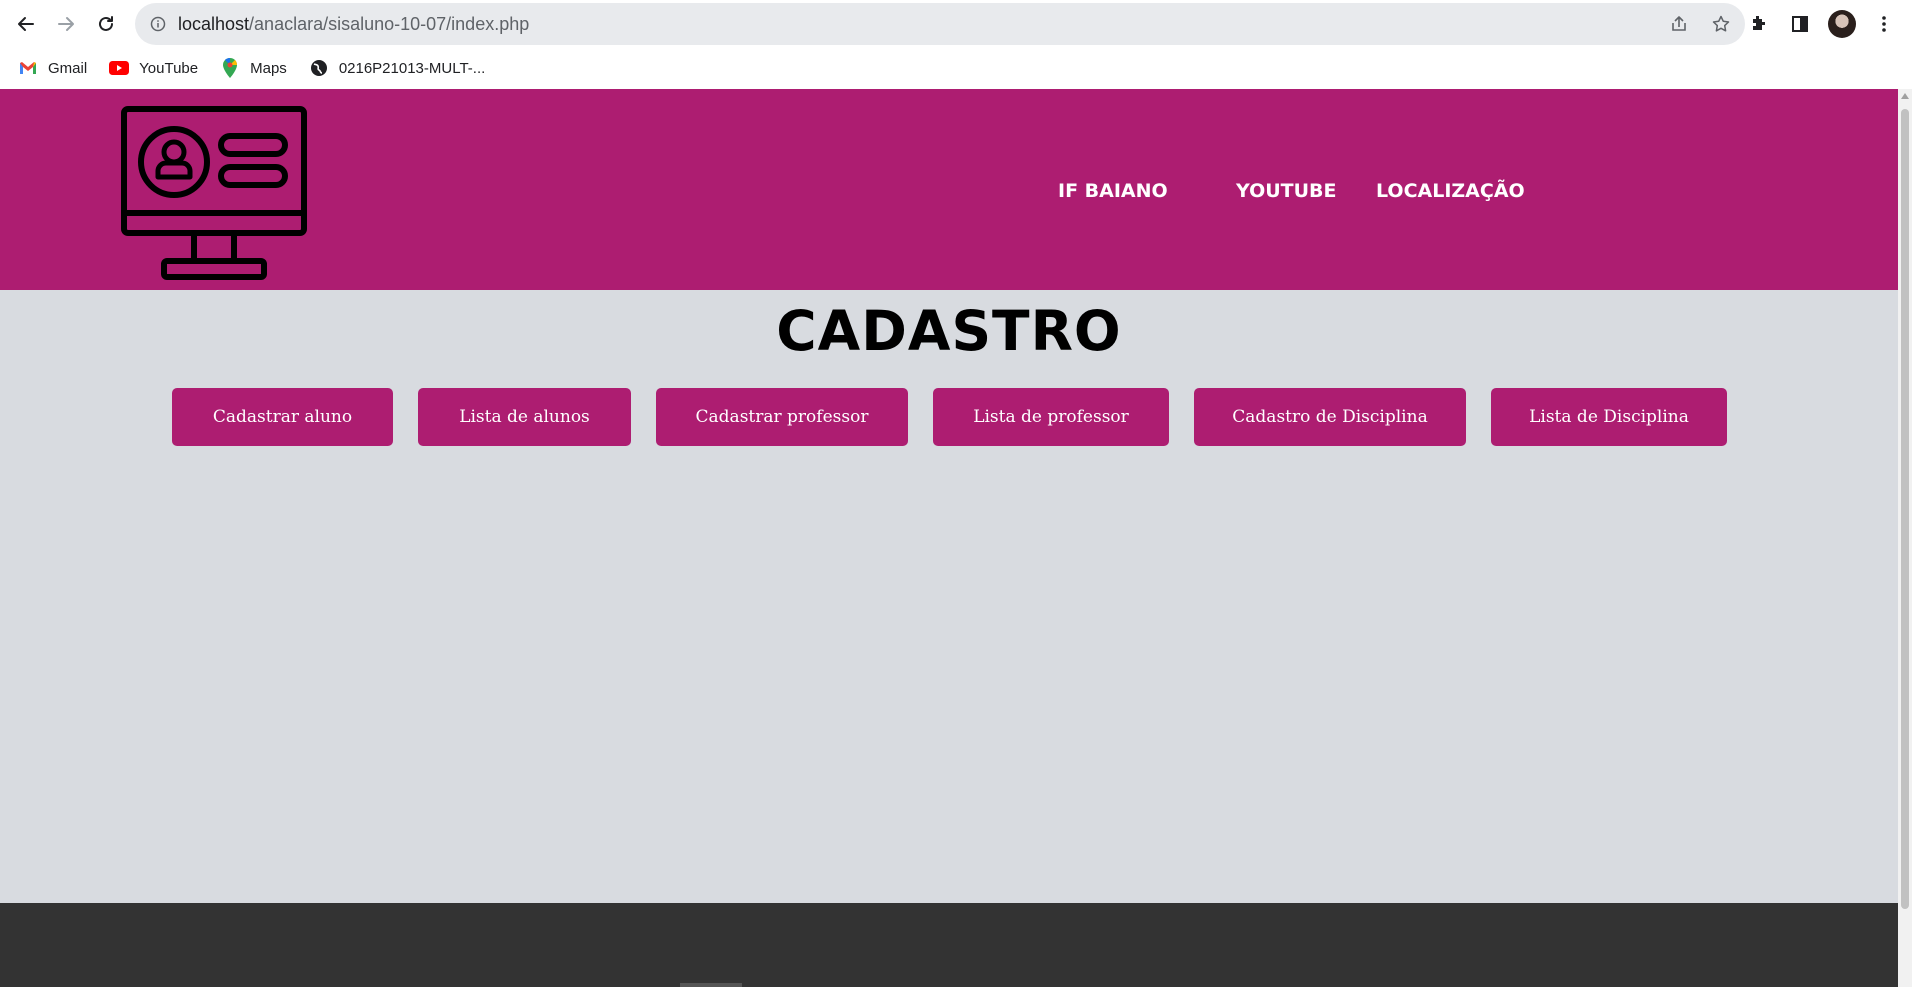 Image resolution: width=1912 pixels, height=987 pixels. I want to click on side-panel-icon, so click(1800, 24).